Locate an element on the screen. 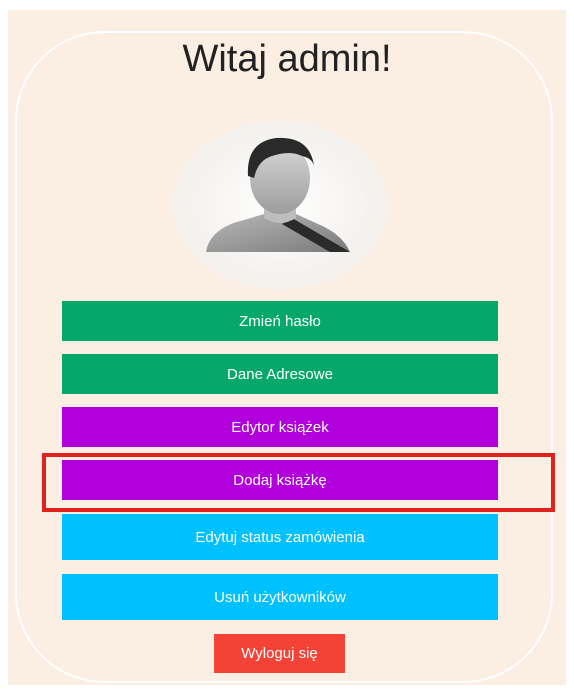 Image resolution: width=574 pixels, height=693 pixels. book-editor-button: Edytor książek is located at coordinates (280, 427).